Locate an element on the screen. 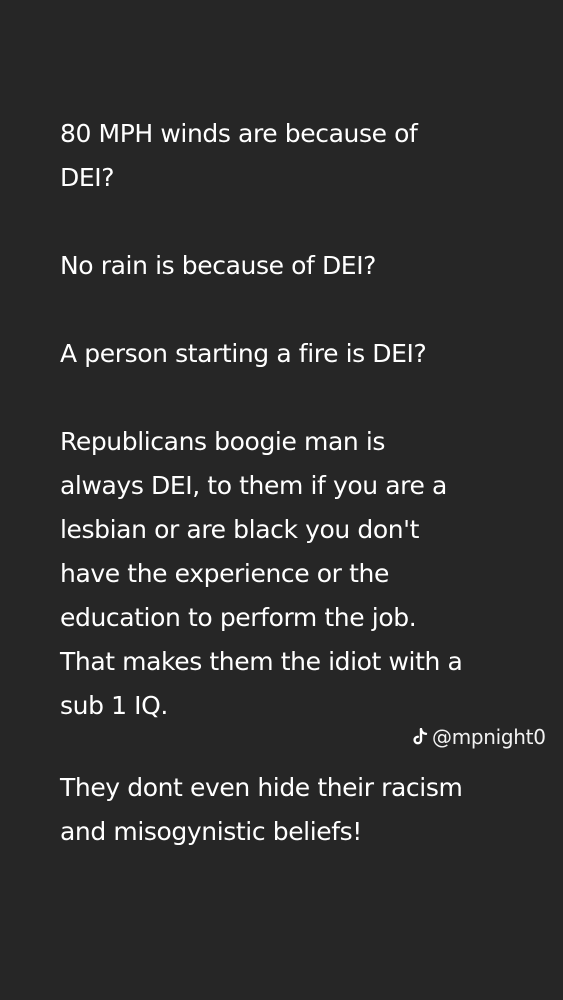  text-line: 80 MPH winds are because of is located at coordinates (239, 133).